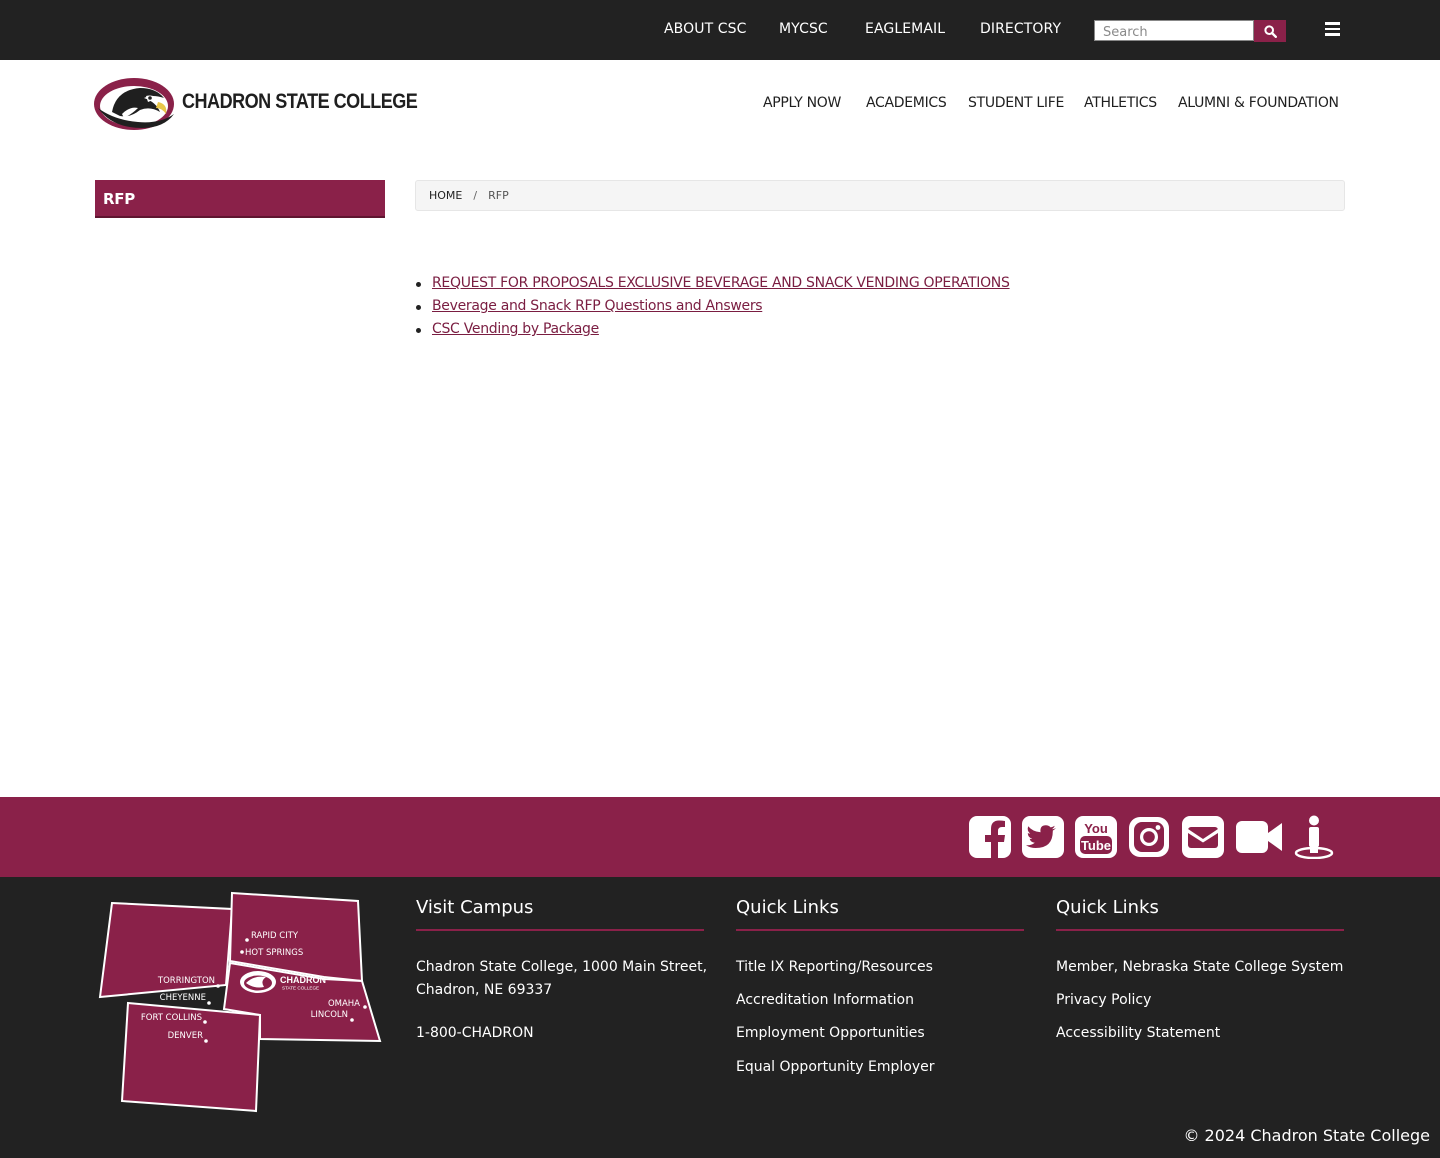 This screenshot has height=1158, width=1440. I want to click on video-icon, so click(1260, 837).